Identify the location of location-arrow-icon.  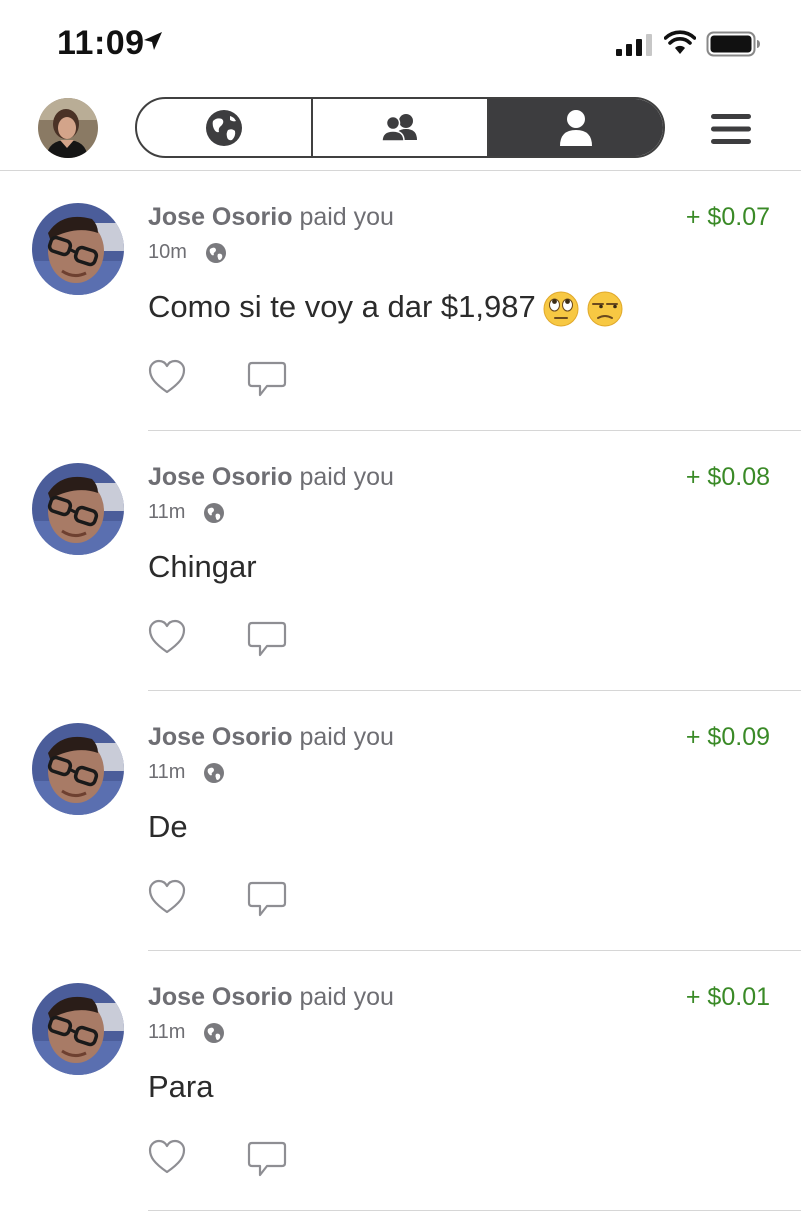
(153, 41).